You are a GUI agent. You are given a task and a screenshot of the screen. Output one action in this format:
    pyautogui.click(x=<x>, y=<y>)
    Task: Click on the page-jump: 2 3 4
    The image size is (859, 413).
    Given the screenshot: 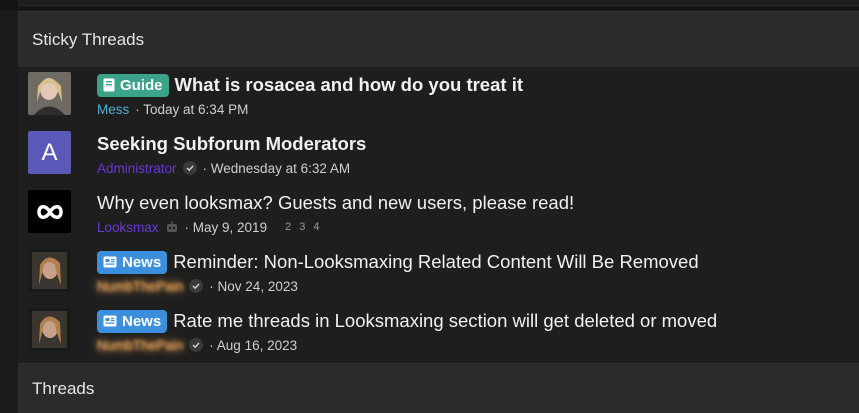 What is the action you would take?
    pyautogui.click(x=302, y=227)
    